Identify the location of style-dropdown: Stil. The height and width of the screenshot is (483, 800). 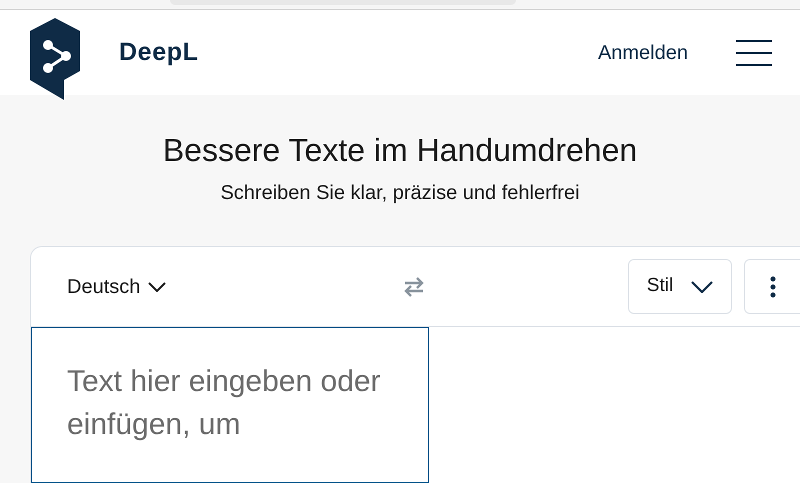
(680, 286).